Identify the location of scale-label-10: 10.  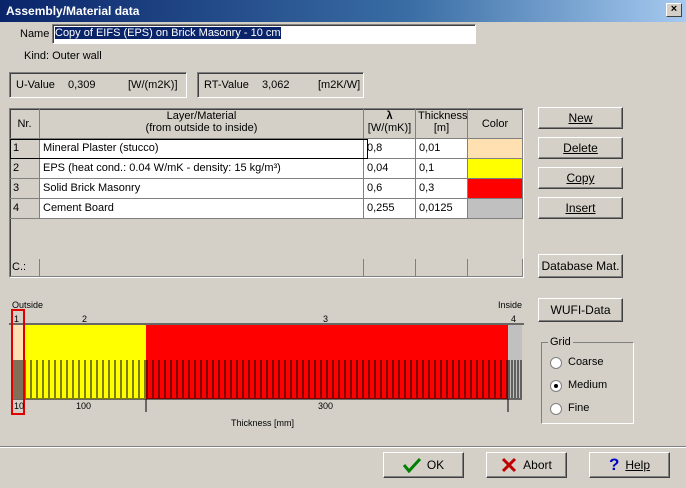
(19, 406).